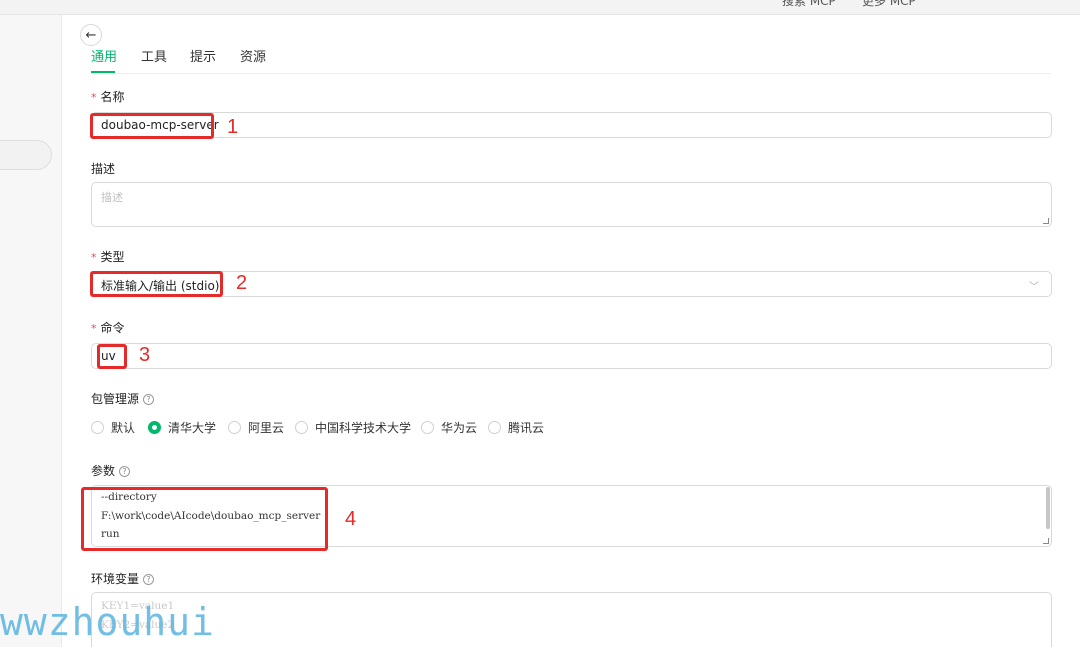  I want to click on chevron-down-icon: ﹀, so click(1034, 287).